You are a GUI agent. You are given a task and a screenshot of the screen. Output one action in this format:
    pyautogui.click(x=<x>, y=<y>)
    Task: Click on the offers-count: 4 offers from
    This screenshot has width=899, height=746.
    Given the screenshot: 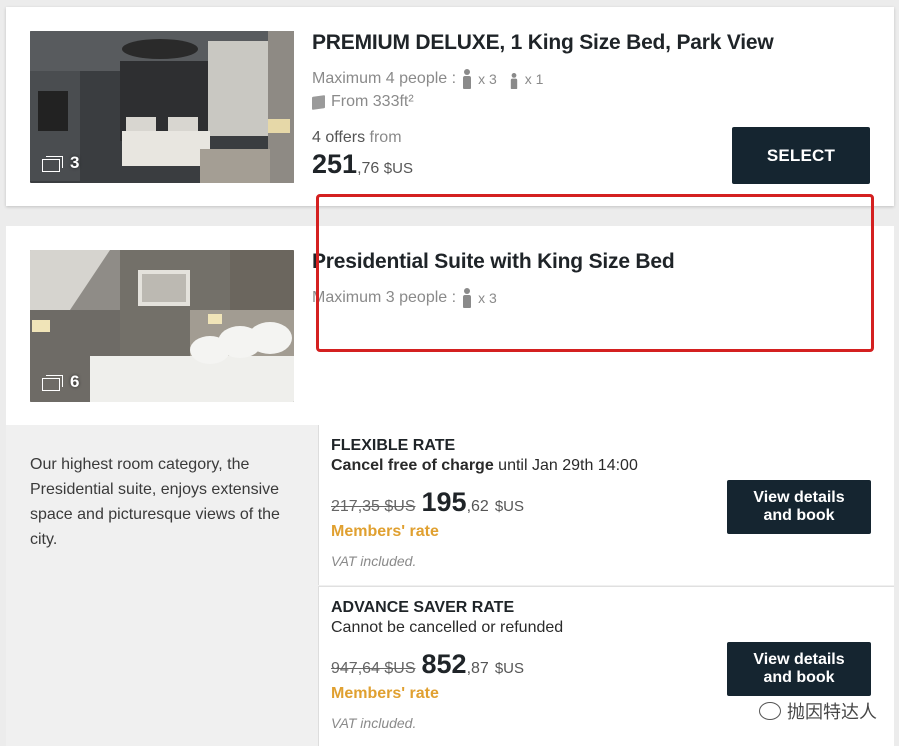 What is the action you would take?
    pyautogui.click(x=357, y=137)
    